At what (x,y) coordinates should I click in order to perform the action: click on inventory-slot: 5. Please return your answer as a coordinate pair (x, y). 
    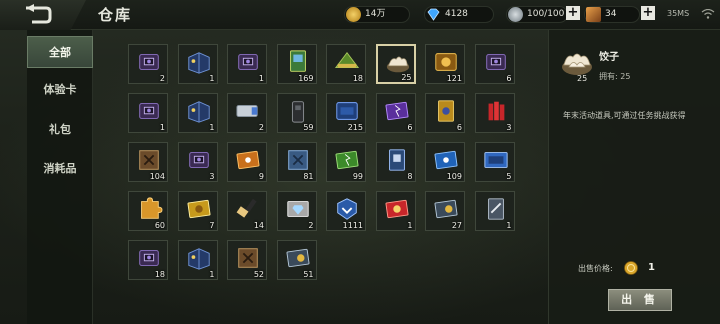
    Looking at the image, I should click on (494, 162).